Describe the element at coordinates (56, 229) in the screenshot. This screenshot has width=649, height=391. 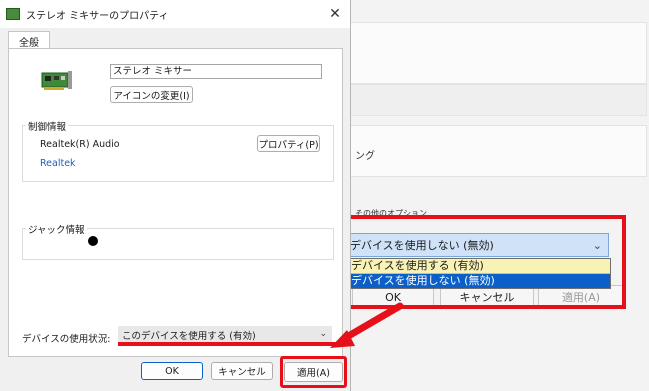
I see `jack-info-label: ジャック情報` at that location.